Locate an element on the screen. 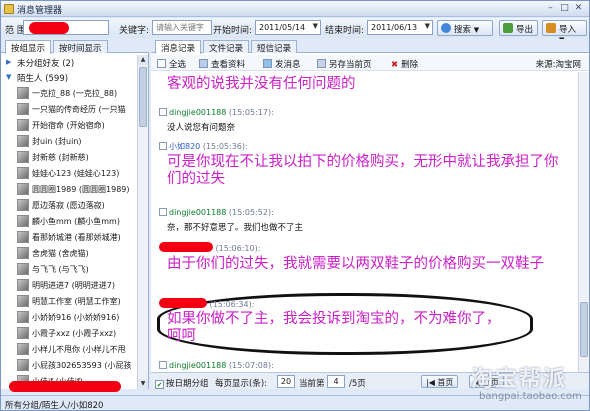 This screenshot has width=590, height=411. message-text: 由于你们的过失，我就需要以两双鞋子的价格购买一双鞋子 is located at coordinates (355, 264).